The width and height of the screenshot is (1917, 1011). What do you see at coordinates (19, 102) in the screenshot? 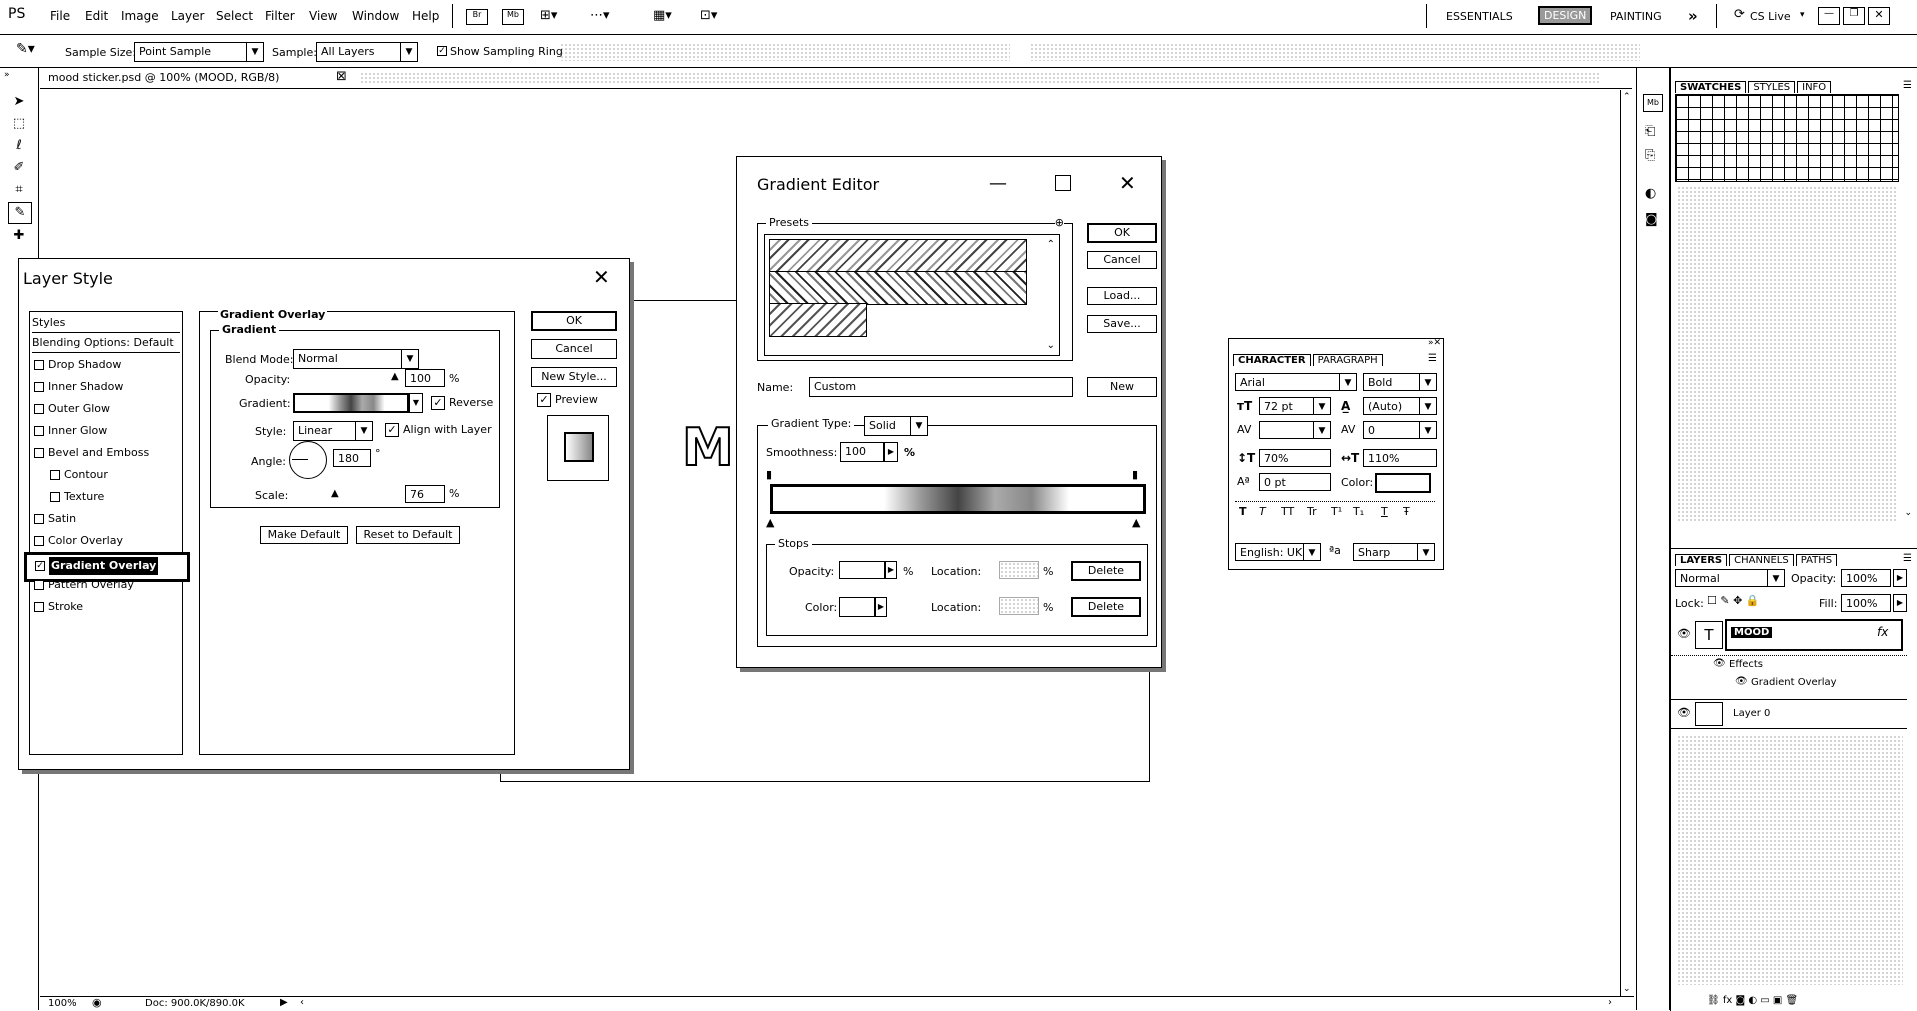
I see `move-tool-icon: ➤` at bounding box center [19, 102].